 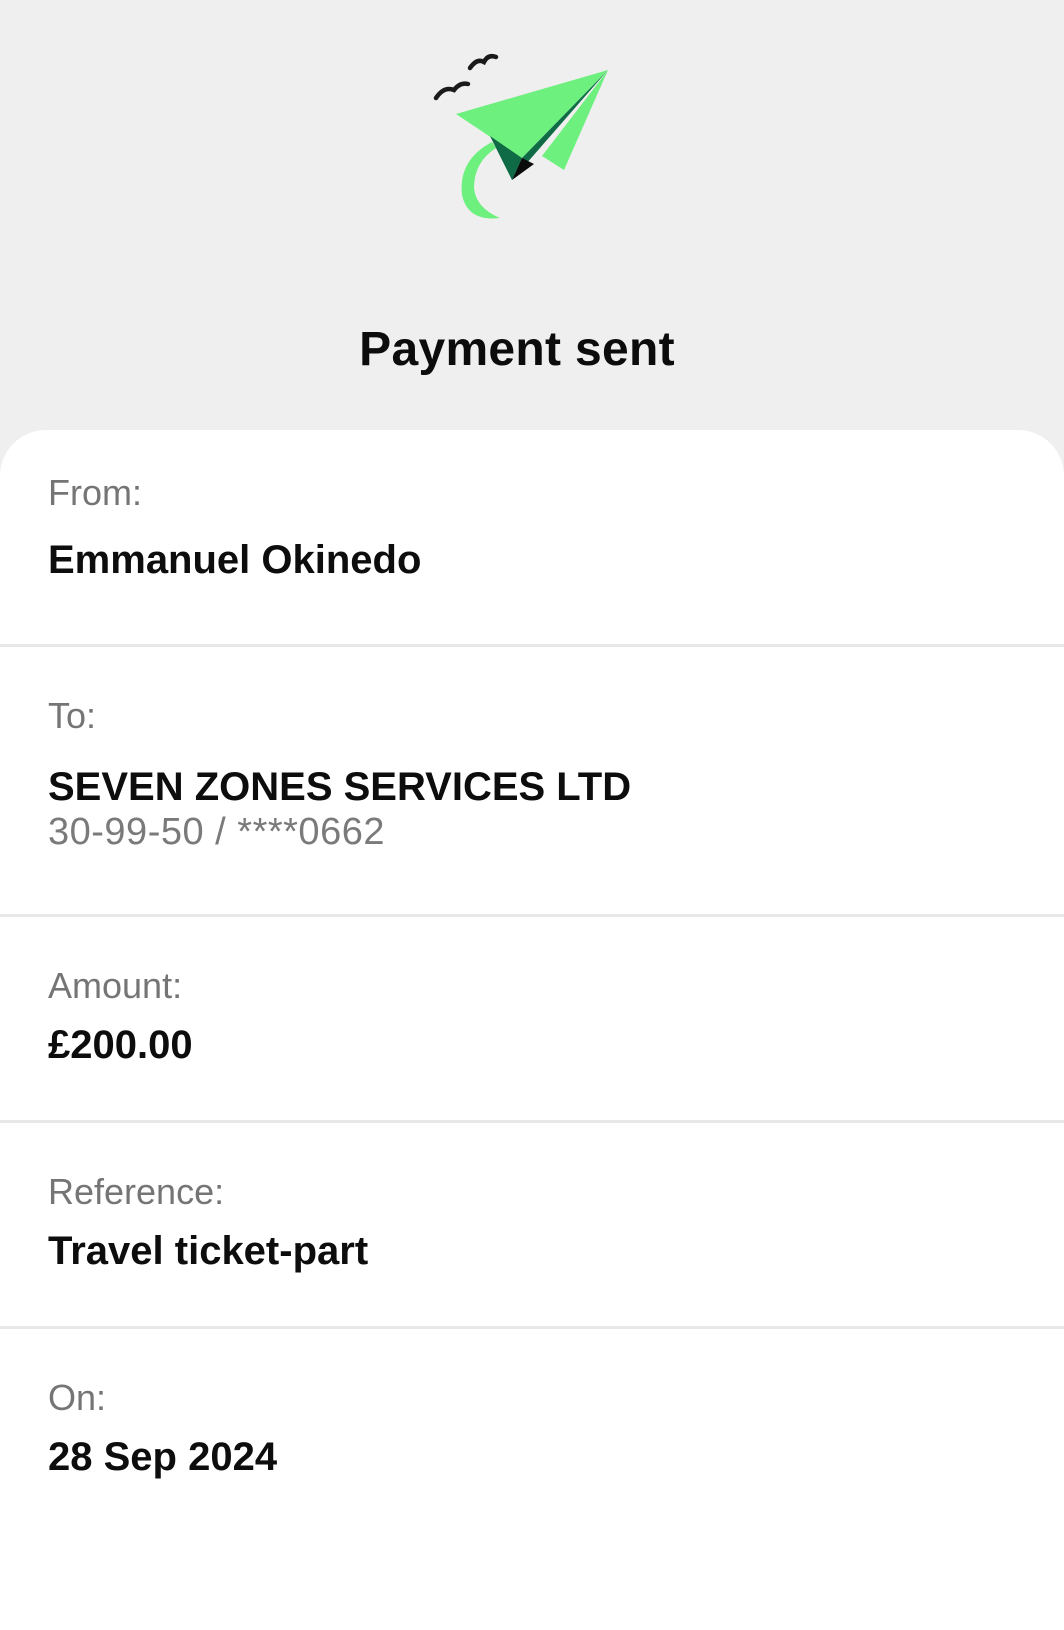 What do you see at coordinates (163, 1457) in the screenshot?
I see `date-value: 28 Sep 2024` at bounding box center [163, 1457].